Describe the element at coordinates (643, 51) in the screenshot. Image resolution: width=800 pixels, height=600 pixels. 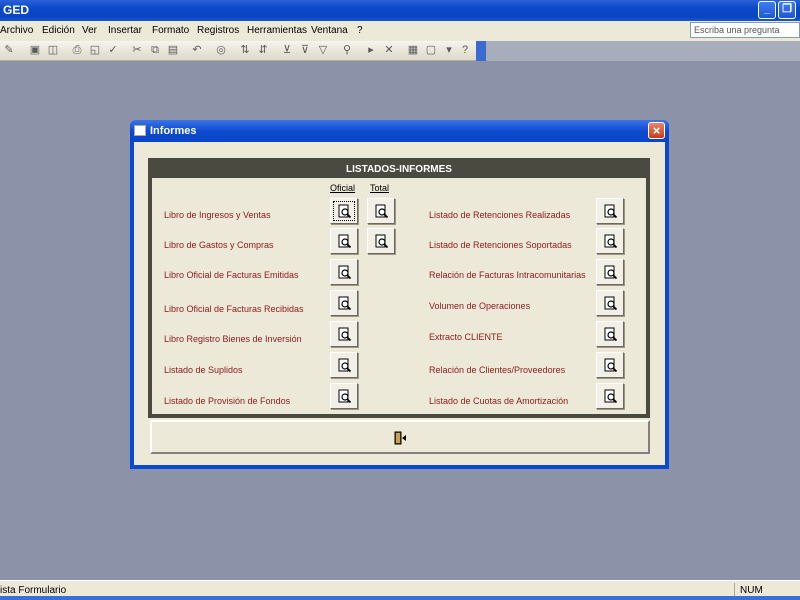
I see `toolbar-empty-area` at that location.